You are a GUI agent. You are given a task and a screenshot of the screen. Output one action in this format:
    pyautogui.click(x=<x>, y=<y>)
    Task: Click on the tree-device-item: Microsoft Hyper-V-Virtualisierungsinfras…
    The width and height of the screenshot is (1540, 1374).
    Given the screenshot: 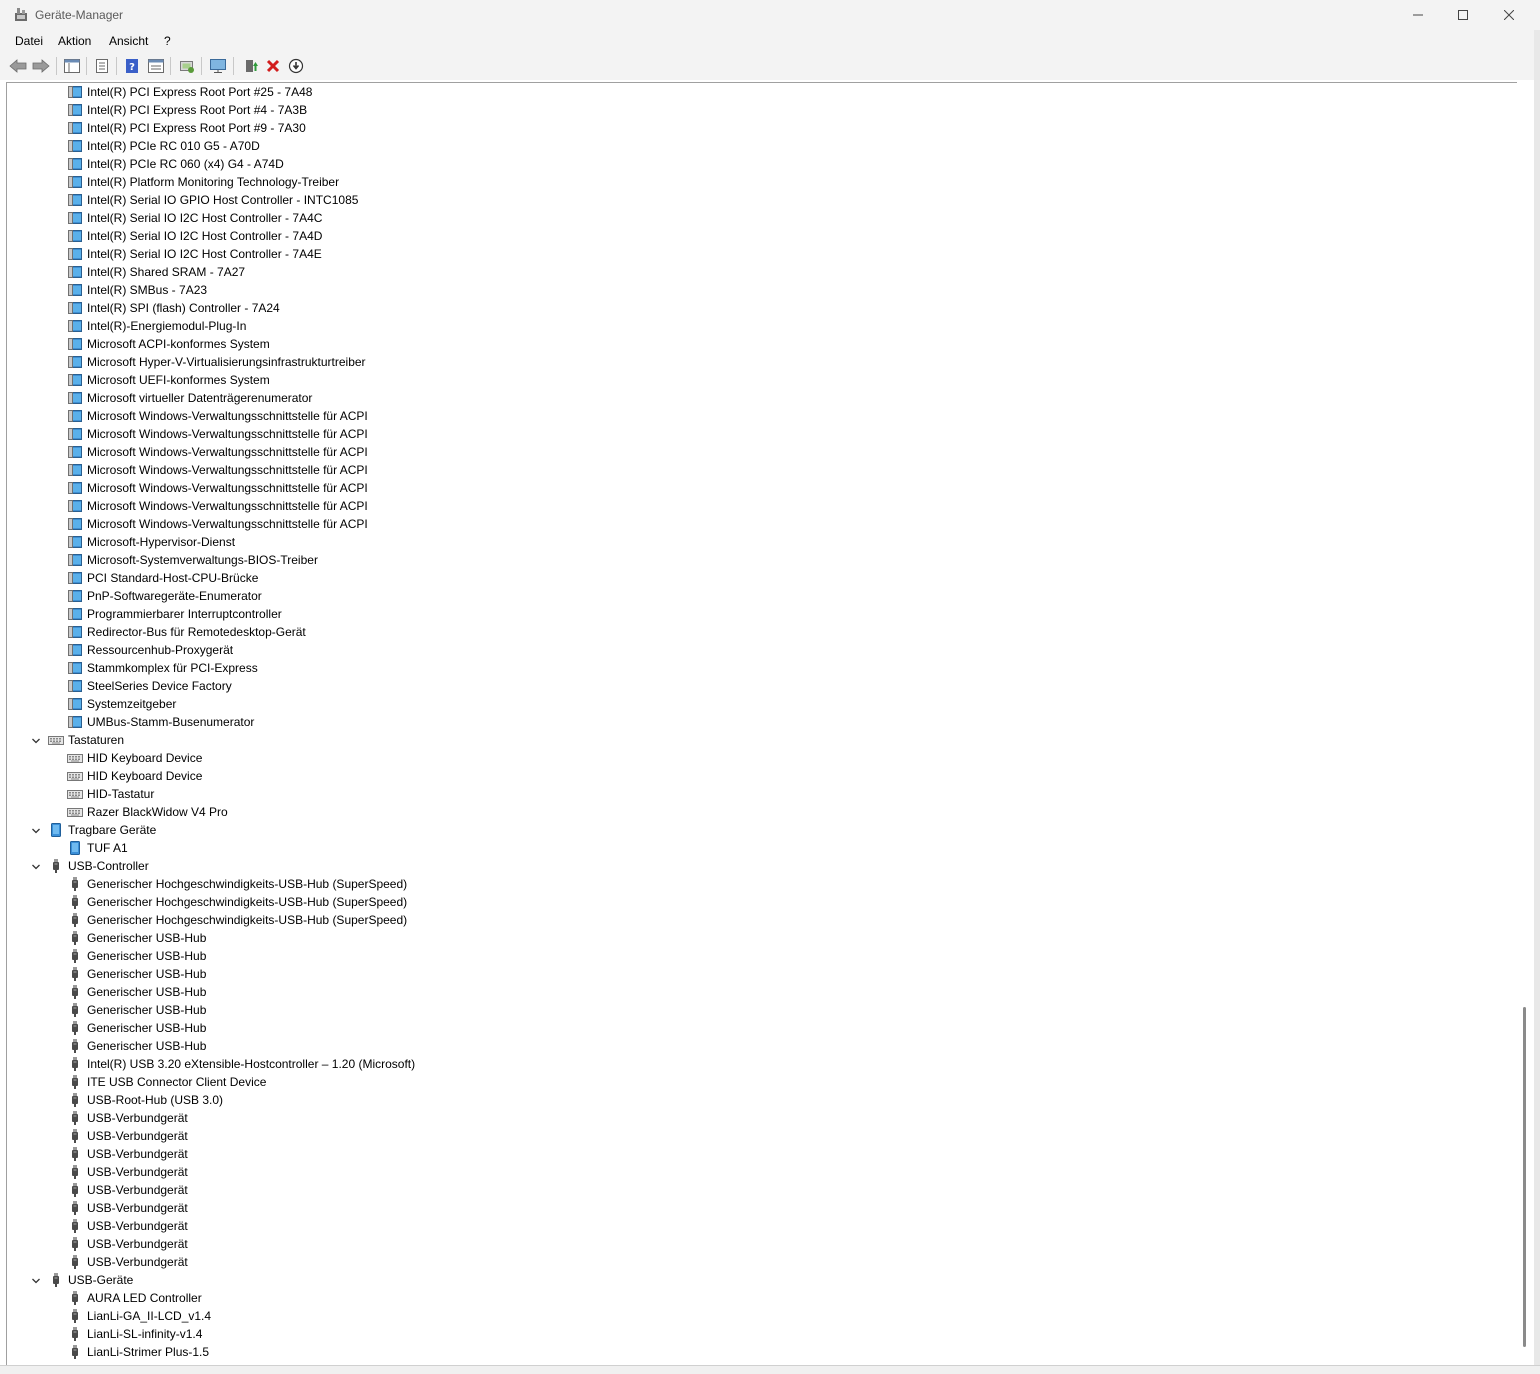 What is the action you would take?
    pyautogui.click(x=216, y=362)
    